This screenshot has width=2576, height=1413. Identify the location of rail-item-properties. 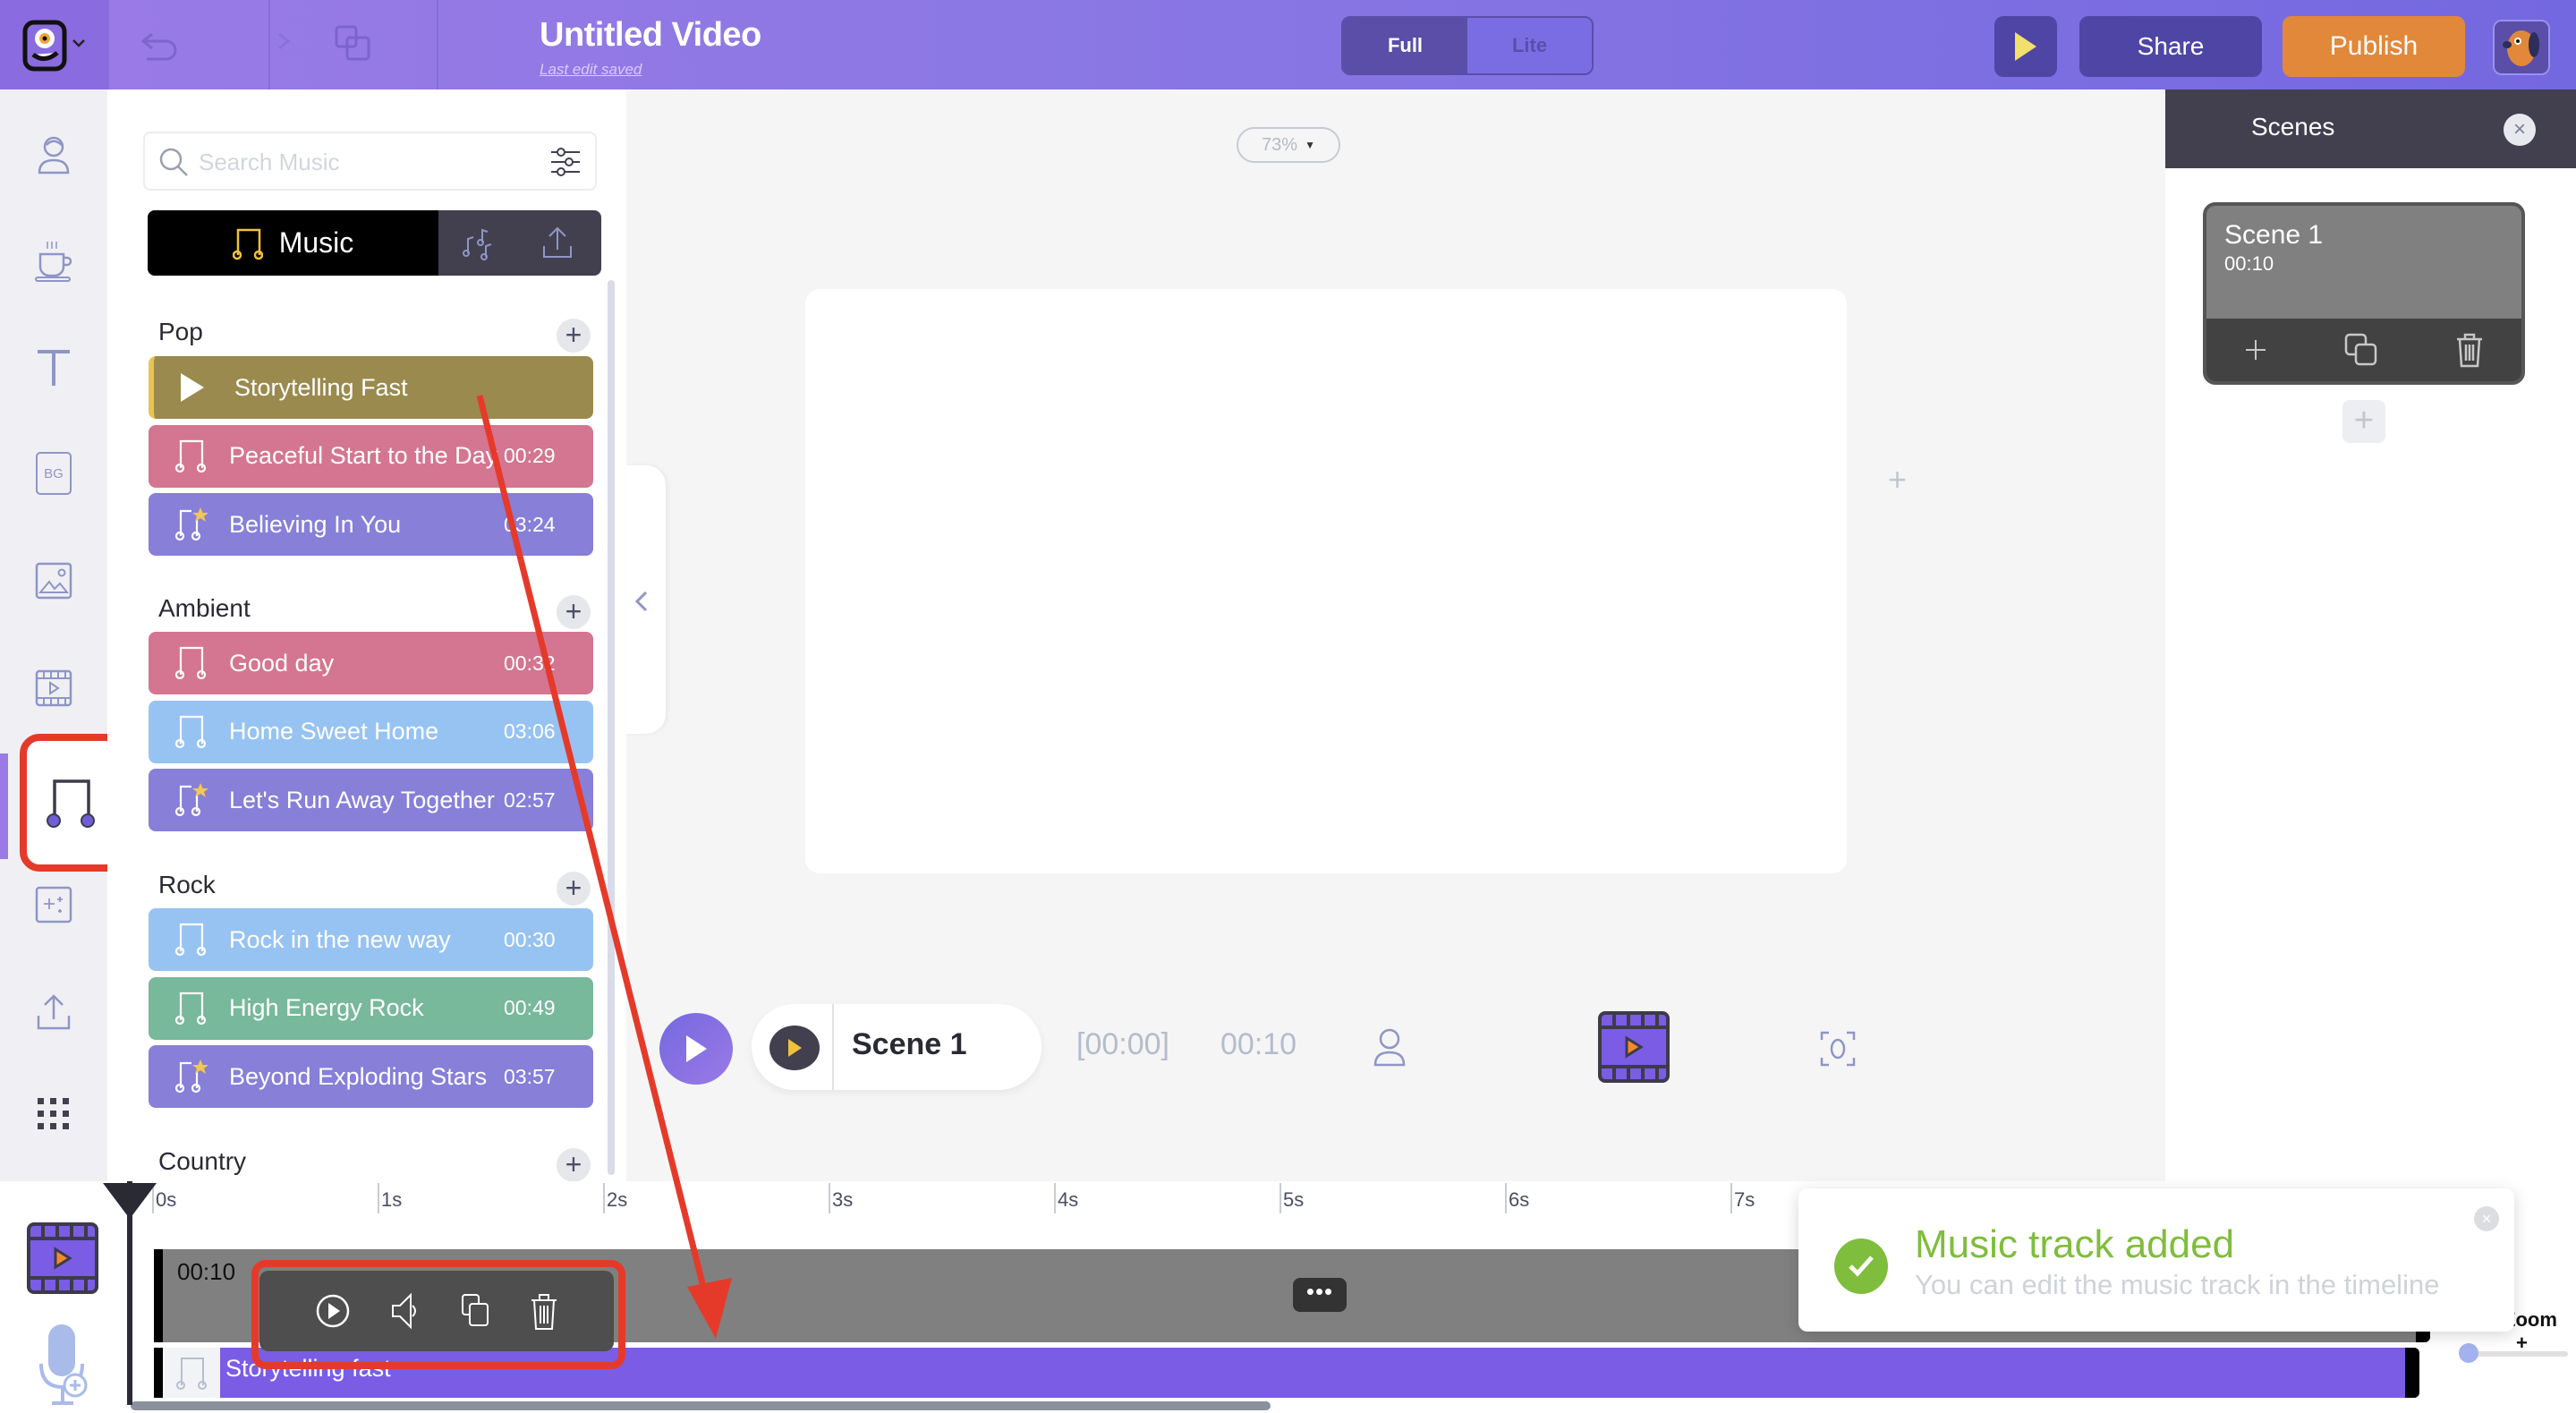
(53, 260).